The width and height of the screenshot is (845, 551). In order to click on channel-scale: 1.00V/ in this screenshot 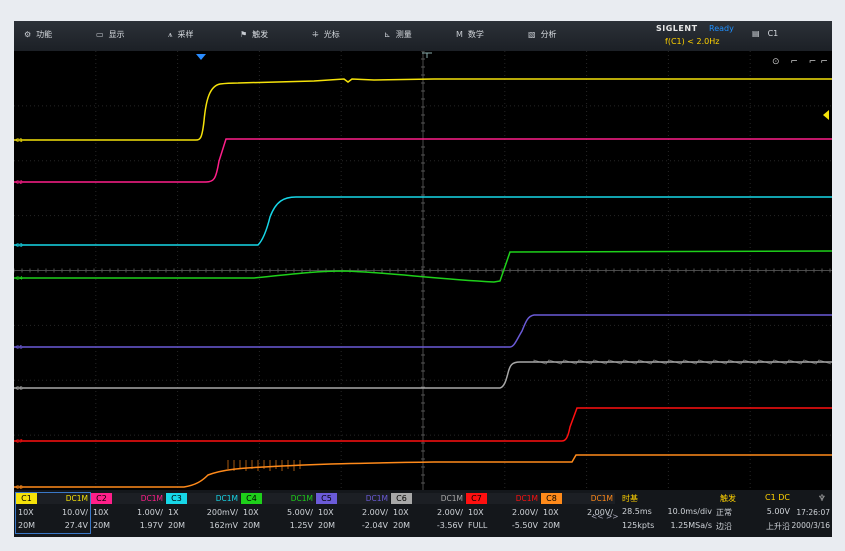, I will do `click(150, 512)`.